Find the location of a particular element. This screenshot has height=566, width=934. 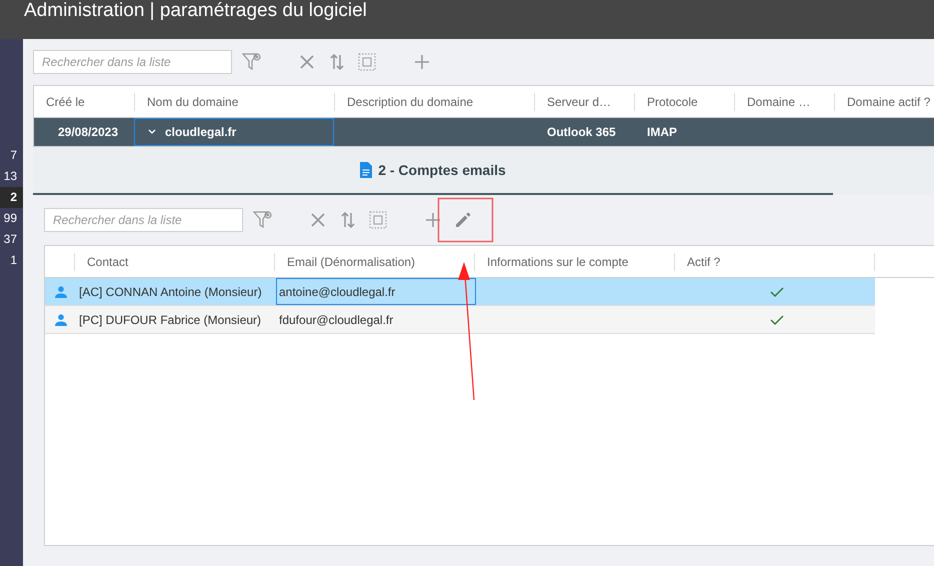

column-header: Contact is located at coordinates (174, 261).